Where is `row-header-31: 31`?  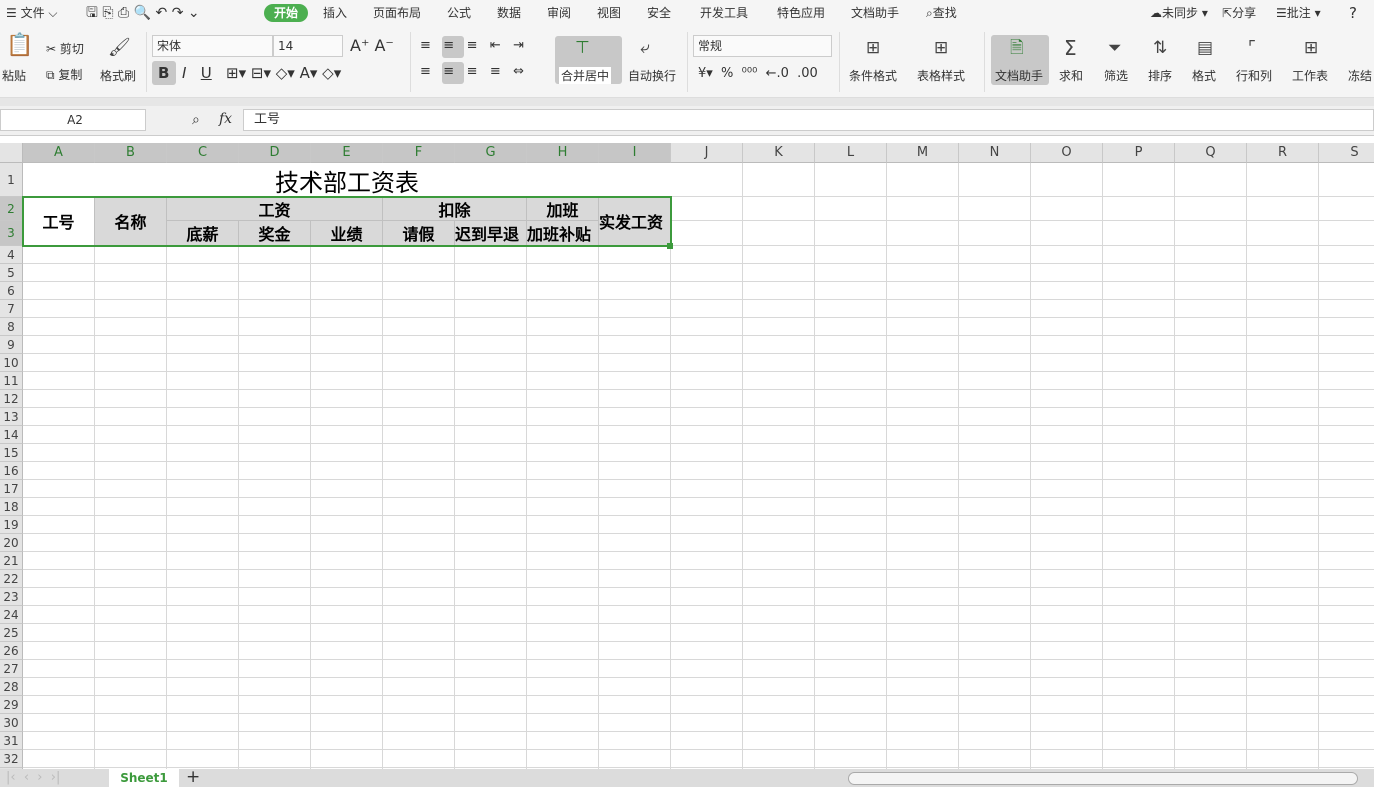 row-header-31: 31 is located at coordinates (11, 741).